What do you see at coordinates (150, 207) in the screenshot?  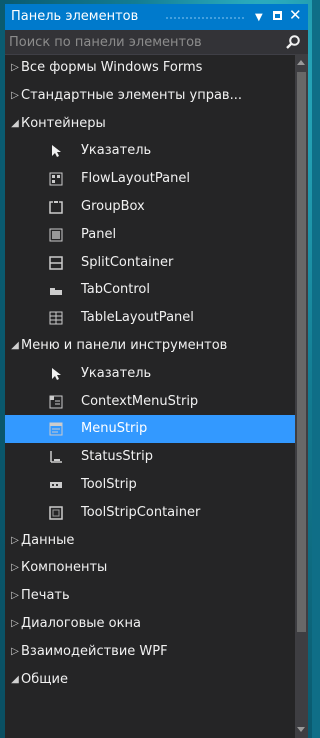 I see `toolbox-item: GroupBox` at bounding box center [150, 207].